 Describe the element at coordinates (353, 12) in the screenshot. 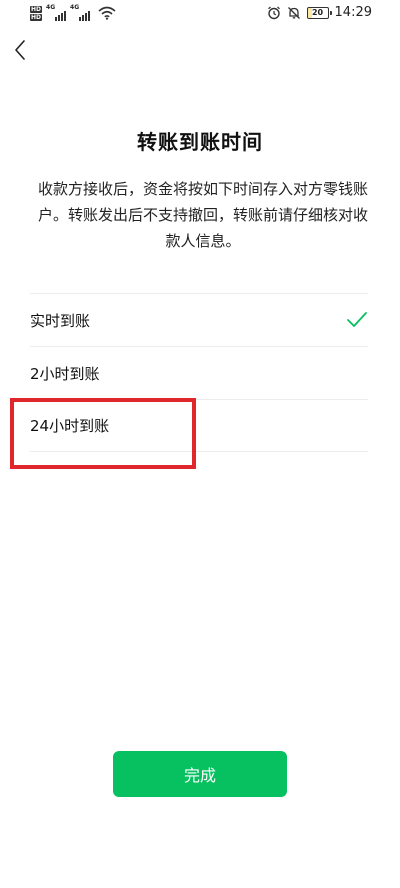

I see `status-time: 14:29` at that location.